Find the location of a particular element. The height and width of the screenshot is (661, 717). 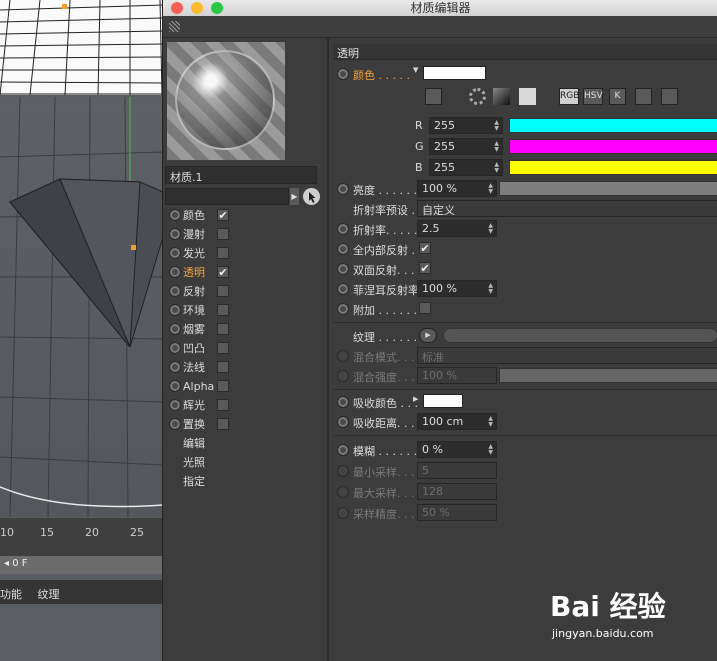

blur-field: 0 % ▲ ▼ is located at coordinates (457, 449).